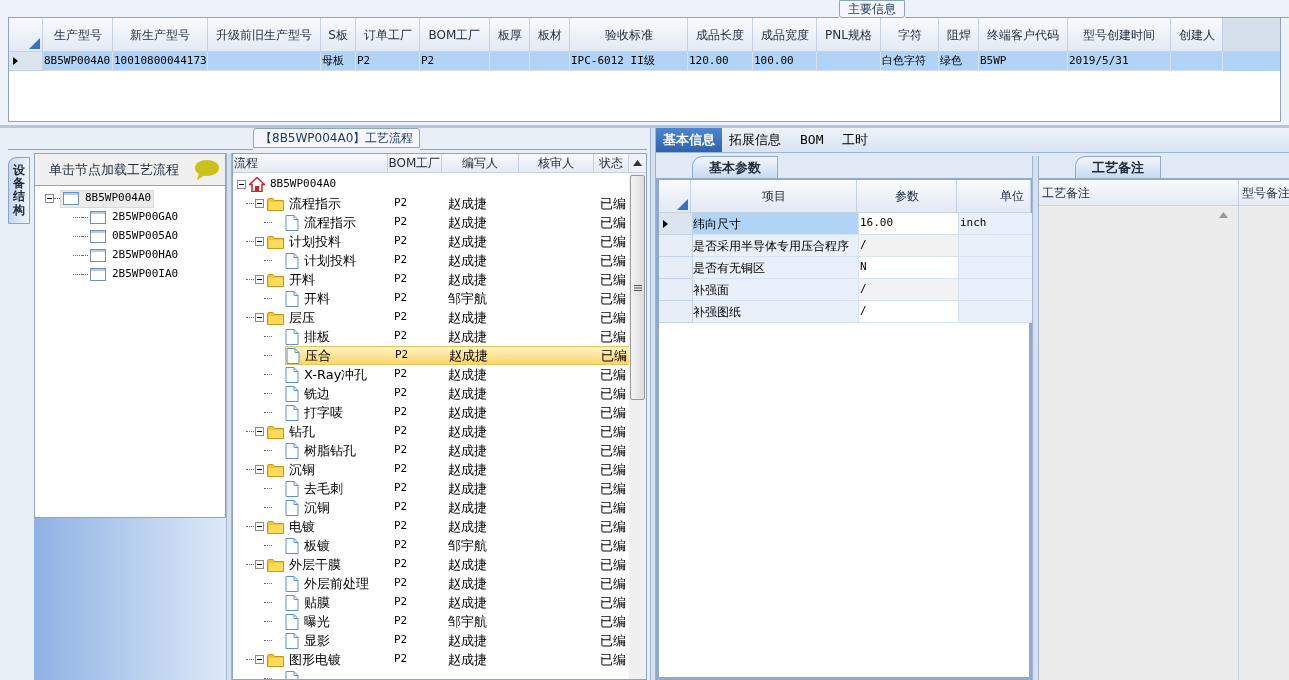 This screenshot has width=1289, height=680. Describe the element at coordinates (388, 35) in the screenshot. I see `column-header: 订单工厂` at that location.